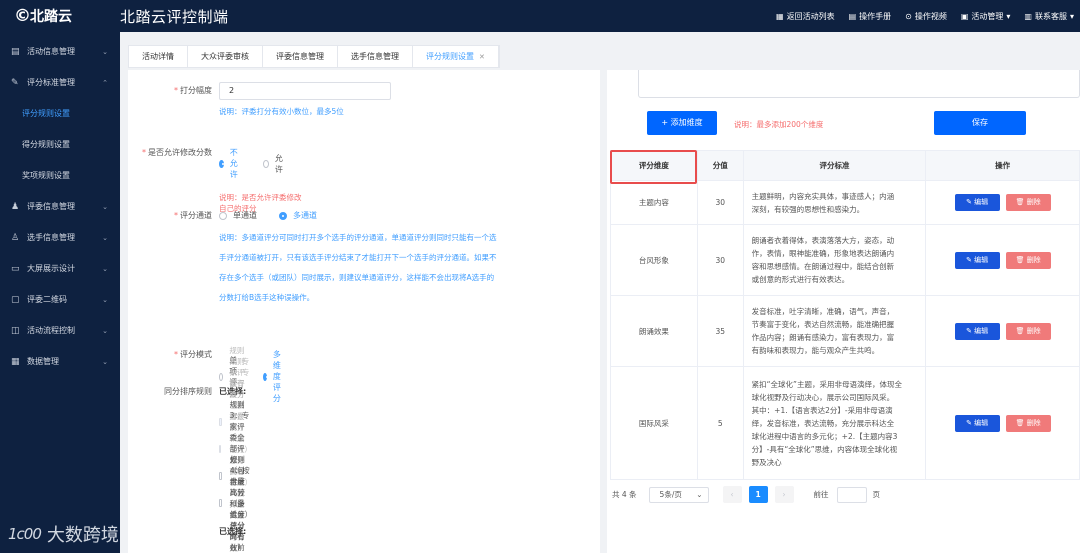 The height and width of the screenshot is (553, 1080). Describe the element at coordinates (15, 206) in the screenshot. I see `user-icon: ♟` at that location.